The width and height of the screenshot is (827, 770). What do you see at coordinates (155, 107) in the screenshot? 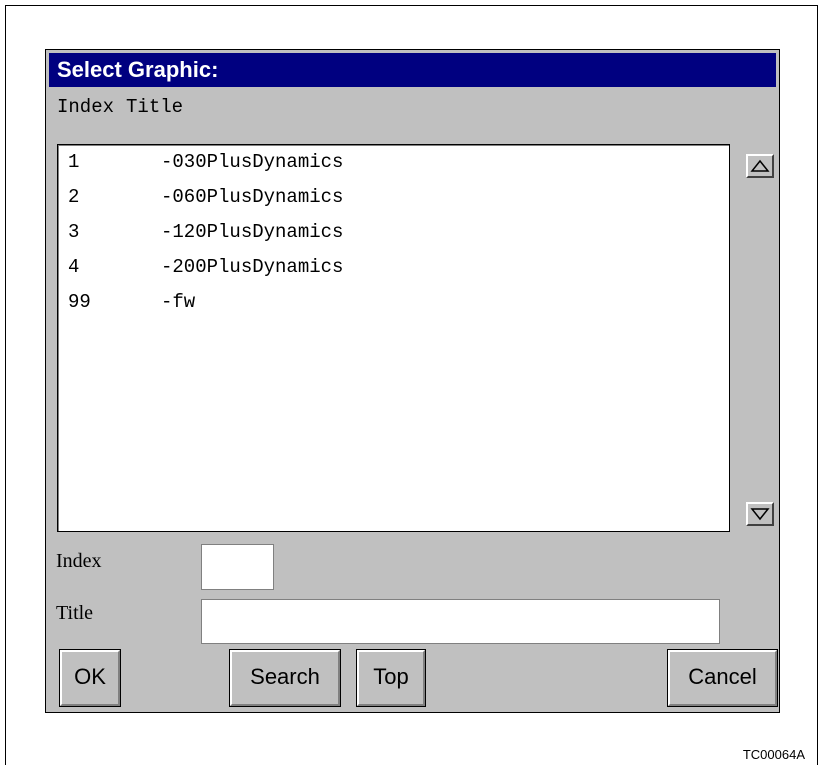
I see `column-header-title: Title` at bounding box center [155, 107].